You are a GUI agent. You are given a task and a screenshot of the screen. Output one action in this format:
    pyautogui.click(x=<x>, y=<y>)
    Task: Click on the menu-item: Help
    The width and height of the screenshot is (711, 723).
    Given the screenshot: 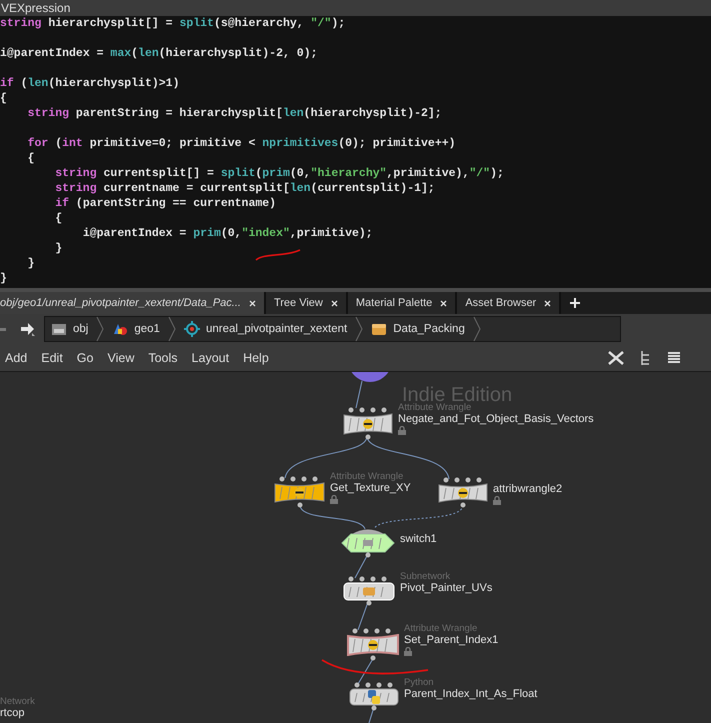 What is the action you would take?
    pyautogui.click(x=256, y=357)
    